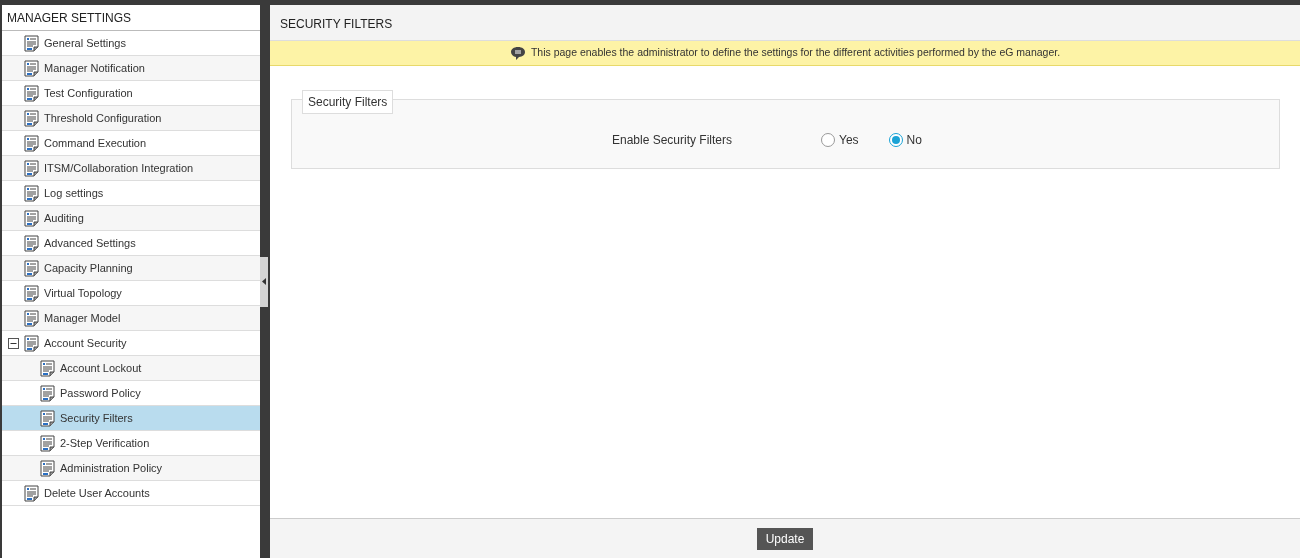 This screenshot has width=1300, height=558. What do you see at coordinates (671, 140) in the screenshot?
I see `field-label: Enable Security Filters` at bounding box center [671, 140].